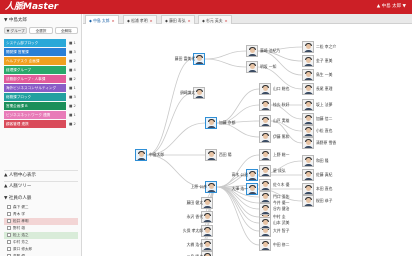 This screenshot has width=412, height=256. What do you see at coordinates (263, 53) in the screenshot?
I see `tree-node: 藤崎 浩紀乃` at bounding box center [263, 53].